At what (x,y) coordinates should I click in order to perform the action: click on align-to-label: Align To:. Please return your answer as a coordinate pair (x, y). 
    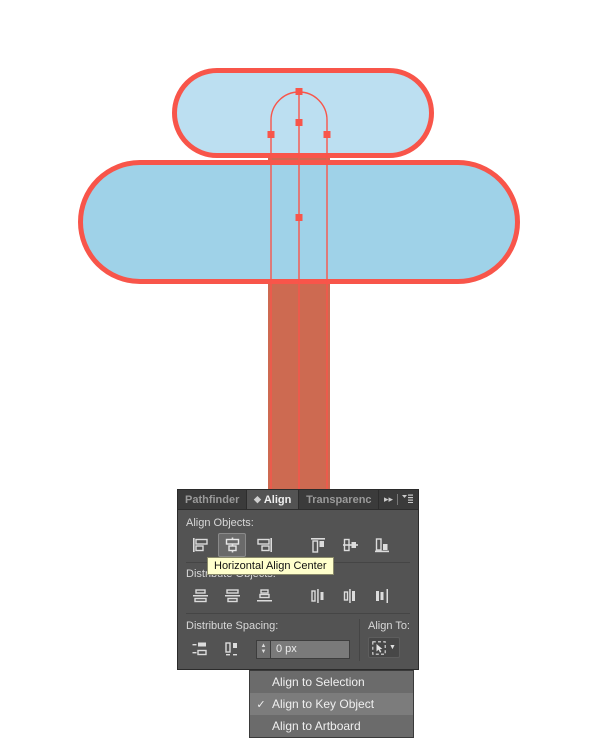
    Looking at the image, I should click on (389, 626).